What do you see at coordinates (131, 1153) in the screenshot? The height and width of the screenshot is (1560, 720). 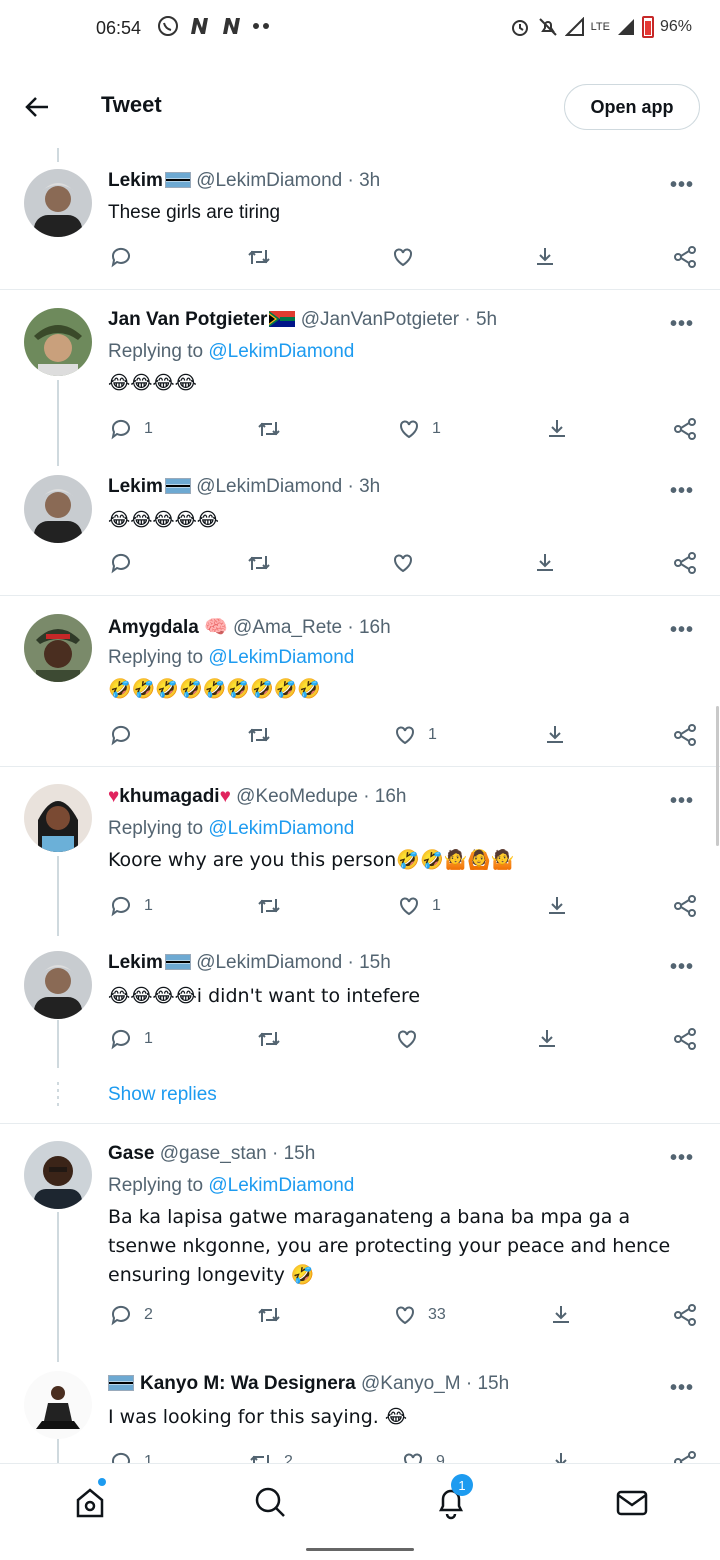 I see `author-name: Gase` at bounding box center [131, 1153].